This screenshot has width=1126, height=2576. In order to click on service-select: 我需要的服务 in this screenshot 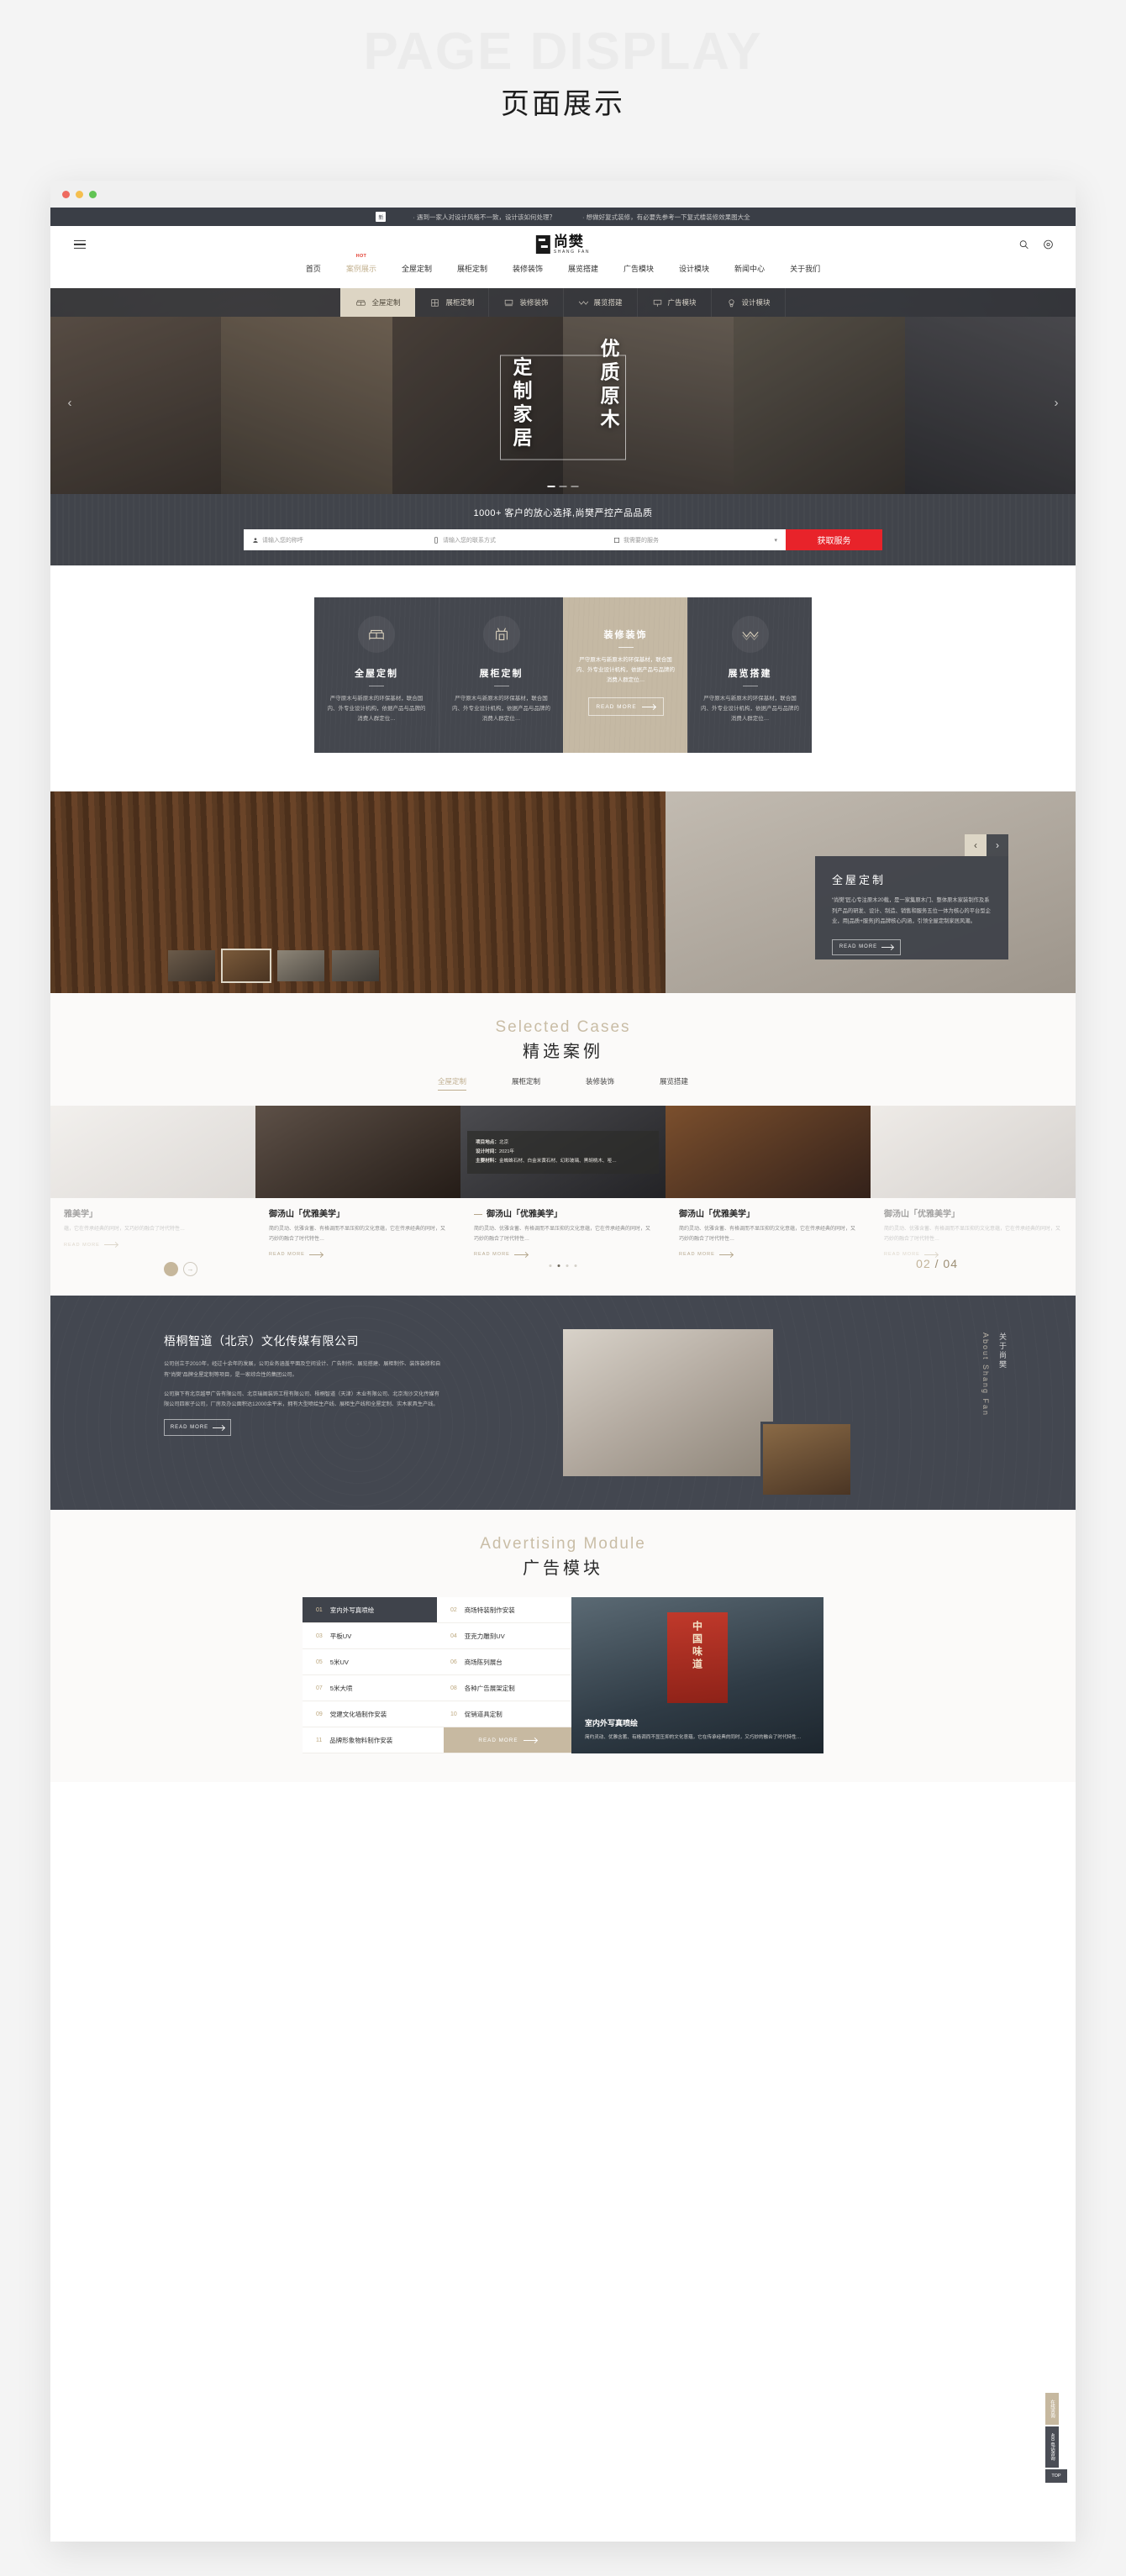, I will do `click(695, 539)`.